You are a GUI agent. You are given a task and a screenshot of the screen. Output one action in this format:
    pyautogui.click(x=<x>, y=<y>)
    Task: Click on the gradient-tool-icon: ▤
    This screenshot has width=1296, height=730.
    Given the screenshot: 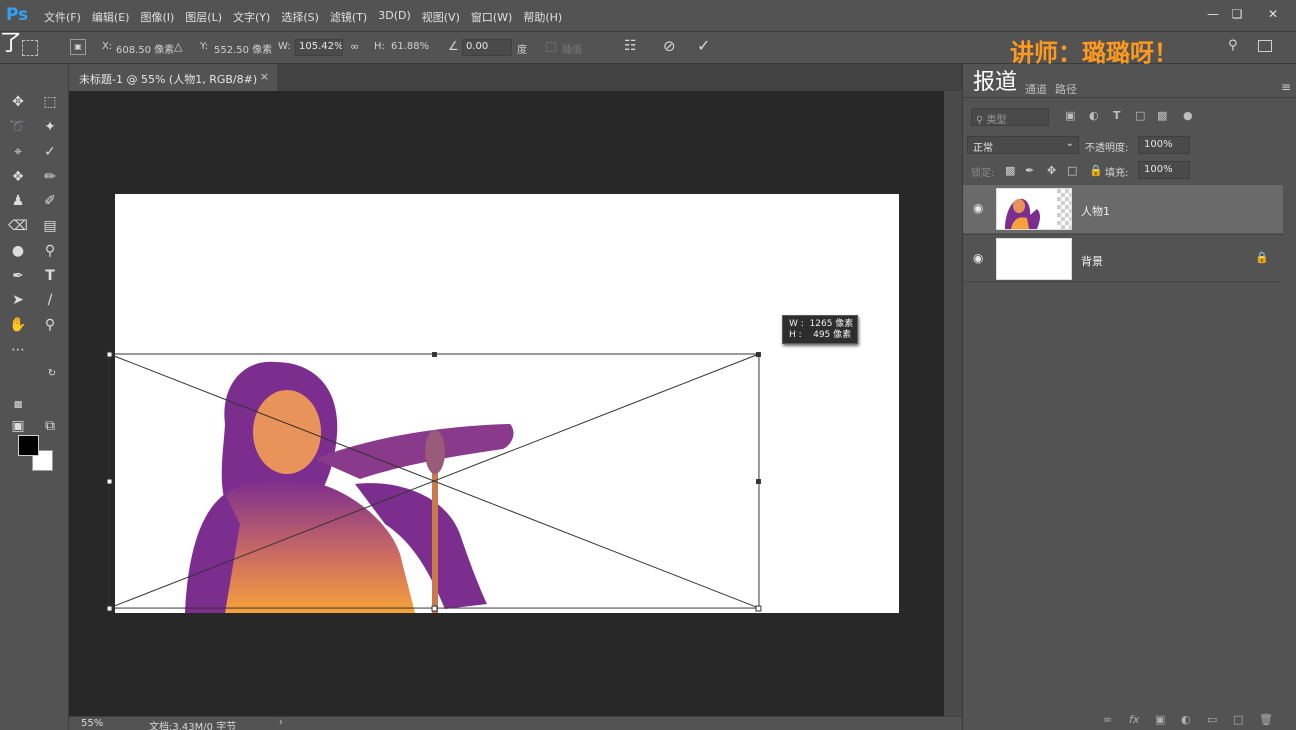 What is the action you would take?
    pyautogui.click(x=50, y=226)
    